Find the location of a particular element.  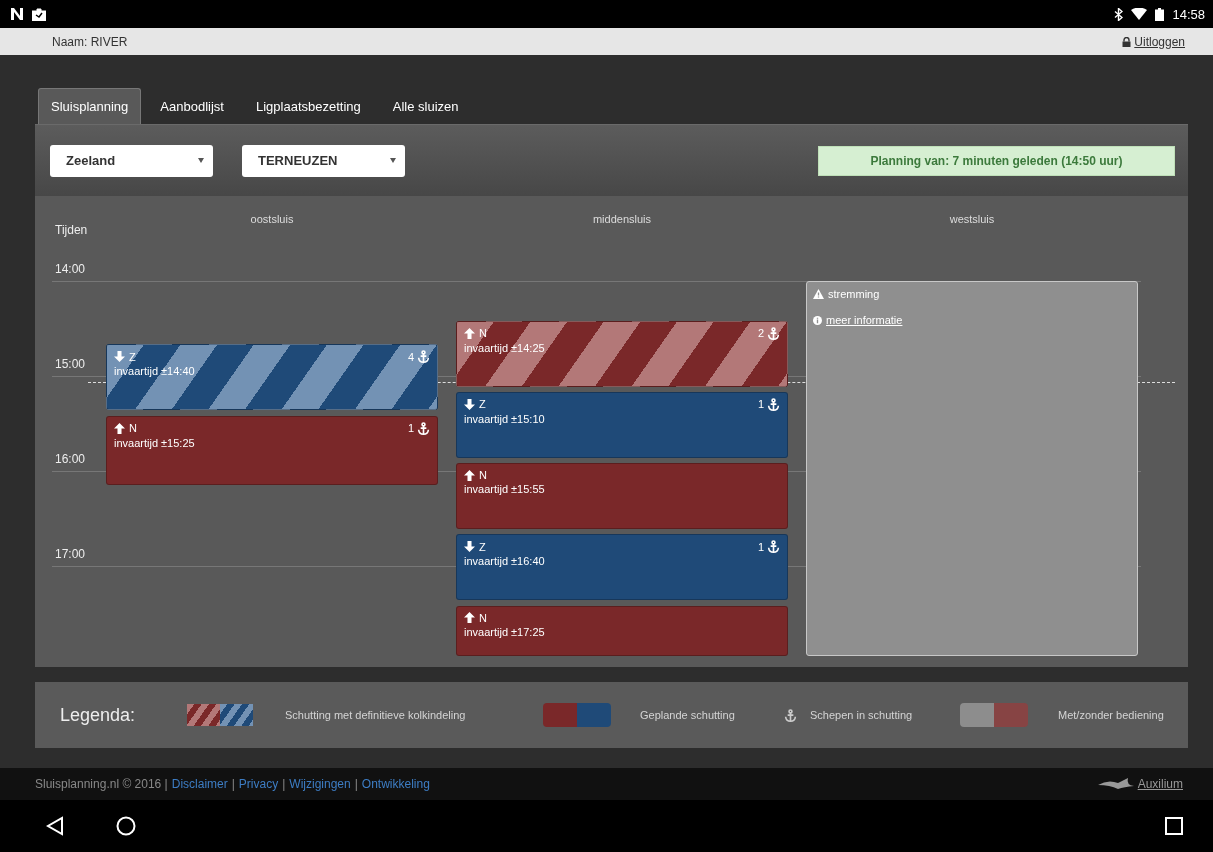

lock-icon is located at coordinates (1127, 41).